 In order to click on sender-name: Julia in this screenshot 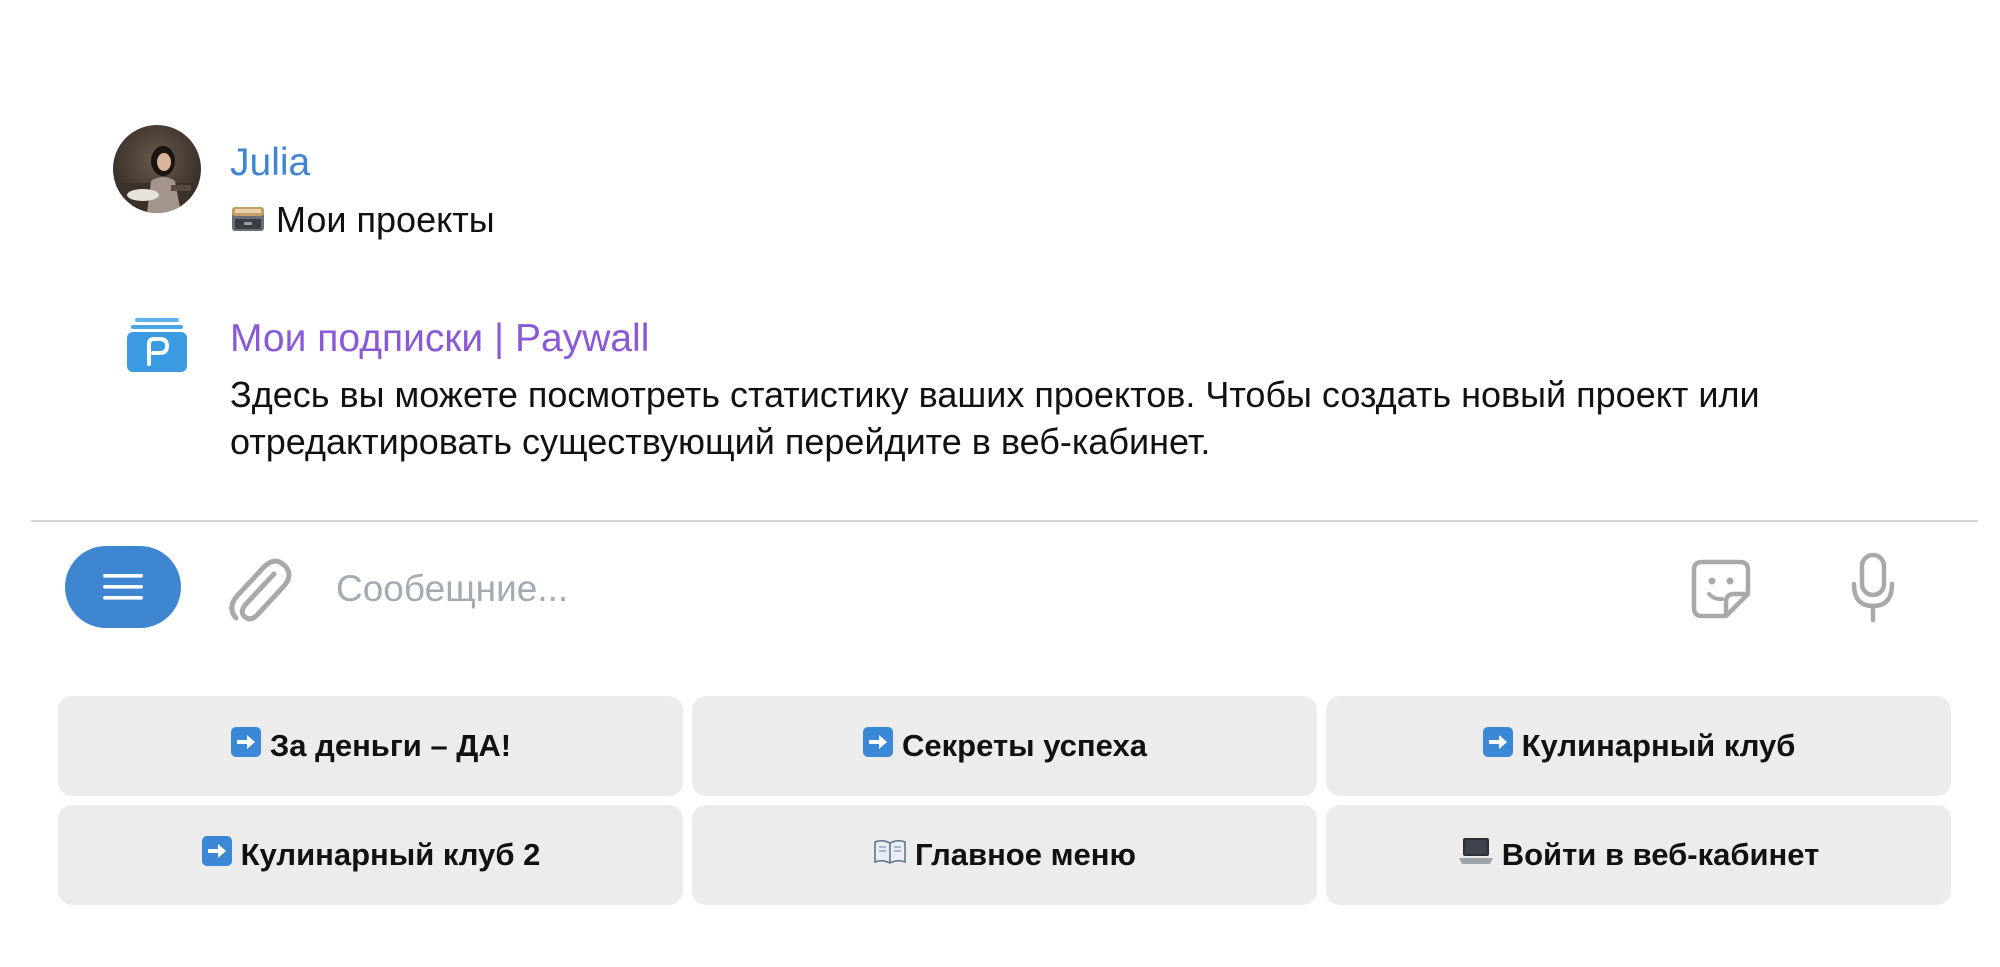, I will do `click(270, 163)`.